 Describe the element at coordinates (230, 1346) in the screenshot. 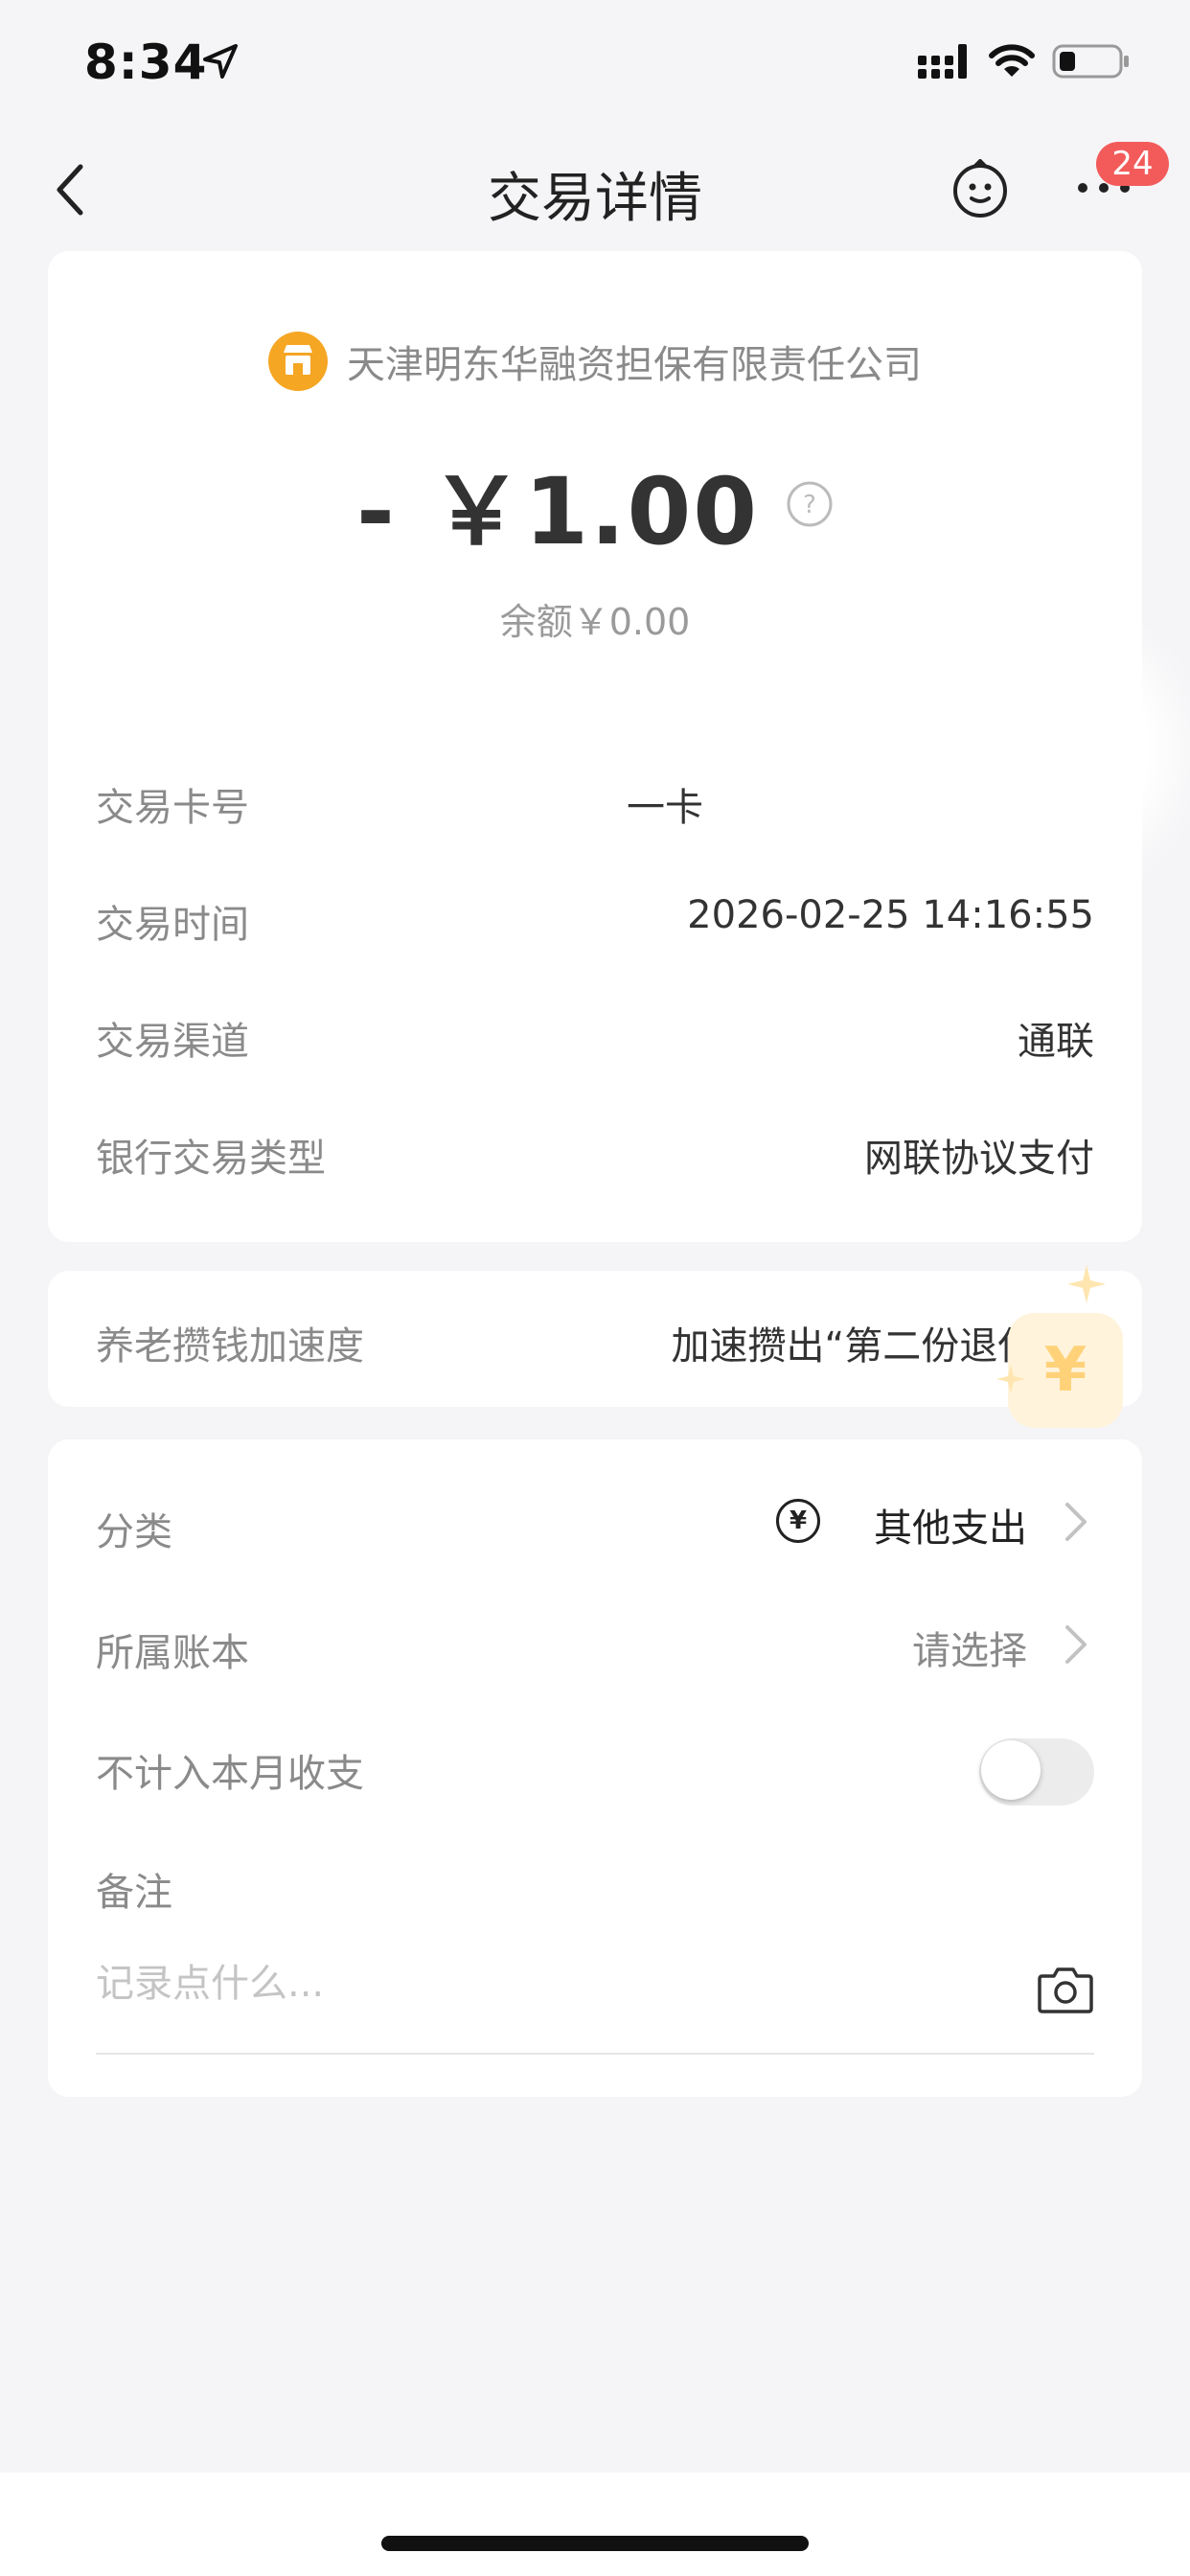

I see `pension-label: 养老攒钱加速度` at that location.